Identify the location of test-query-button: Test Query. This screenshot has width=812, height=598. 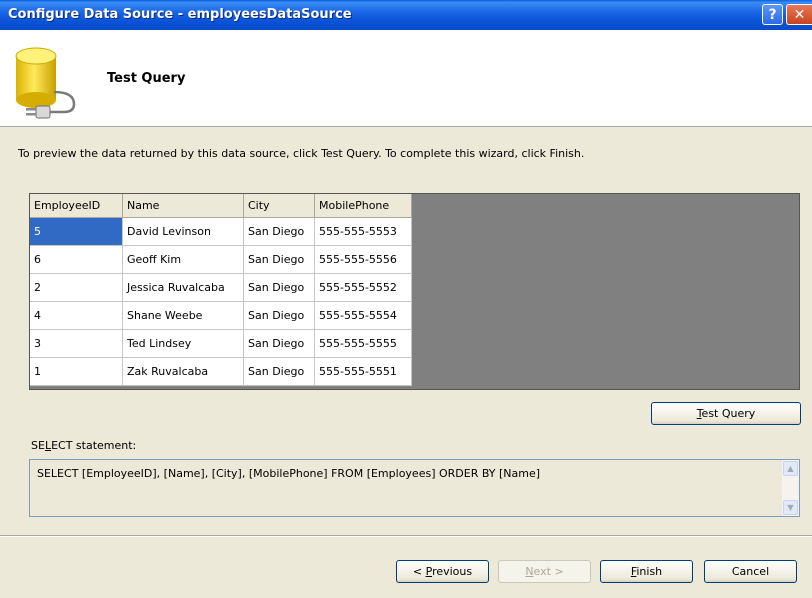
(726, 413).